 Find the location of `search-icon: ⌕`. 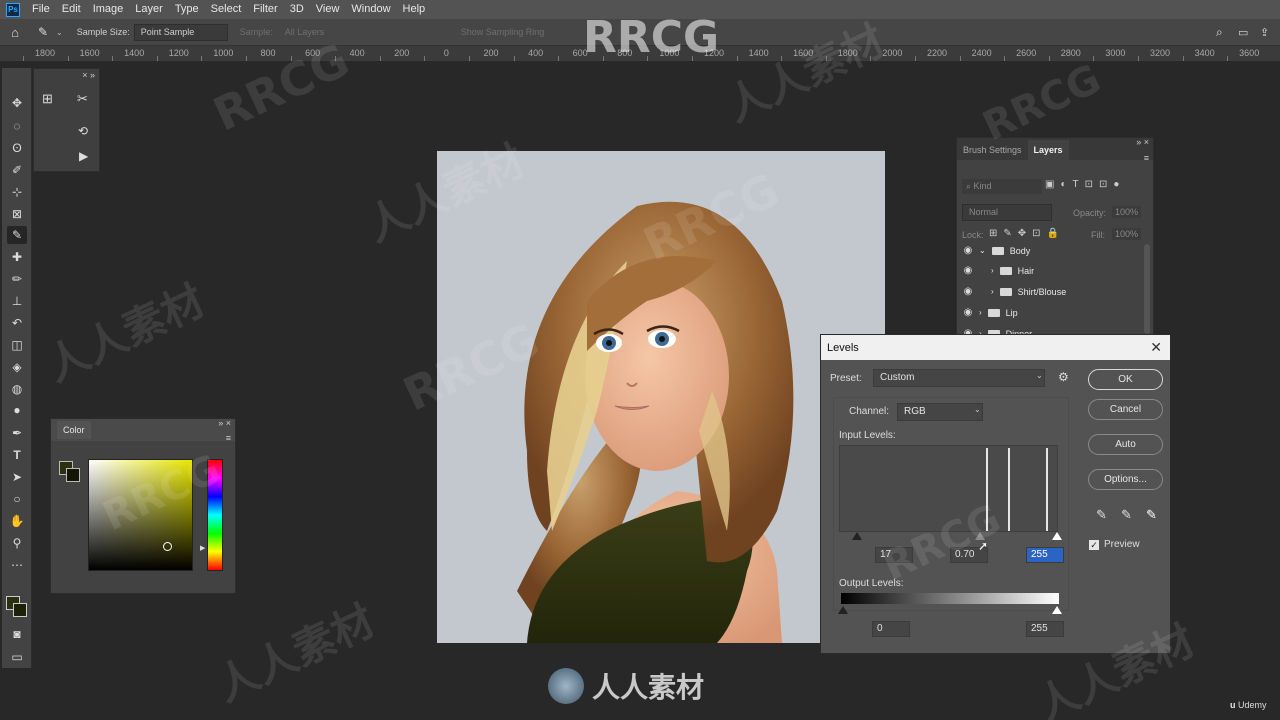

search-icon: ⌕ is located at coordinates (1227, 32).